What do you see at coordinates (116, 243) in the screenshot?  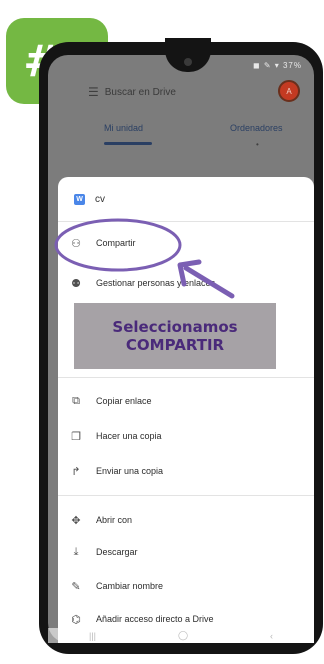 I see `menu-item-label: Compartir` at bounding box center [116, 243].